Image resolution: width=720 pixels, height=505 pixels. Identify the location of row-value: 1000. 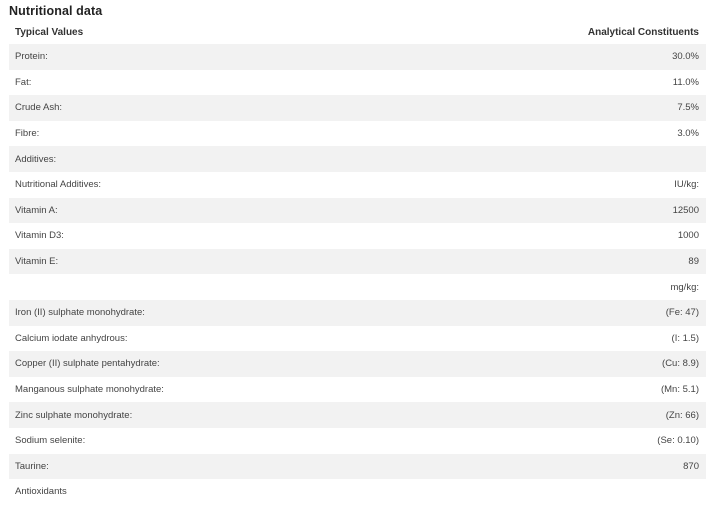
(688, 236).